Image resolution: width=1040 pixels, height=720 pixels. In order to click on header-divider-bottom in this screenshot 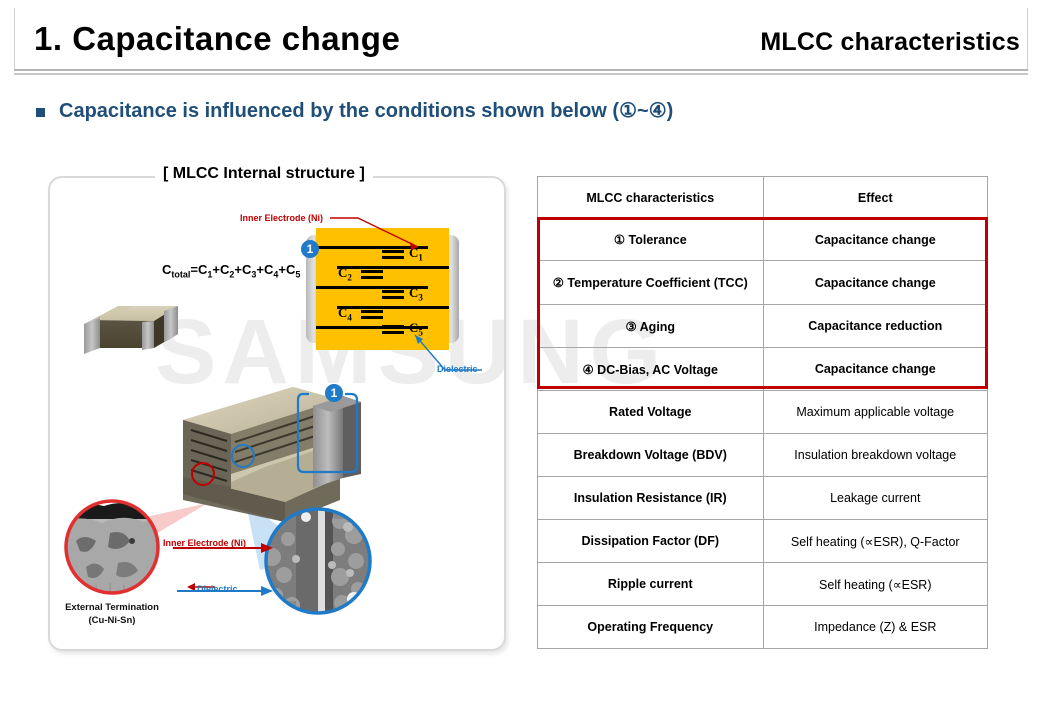, I will do `click(521, 74)`.